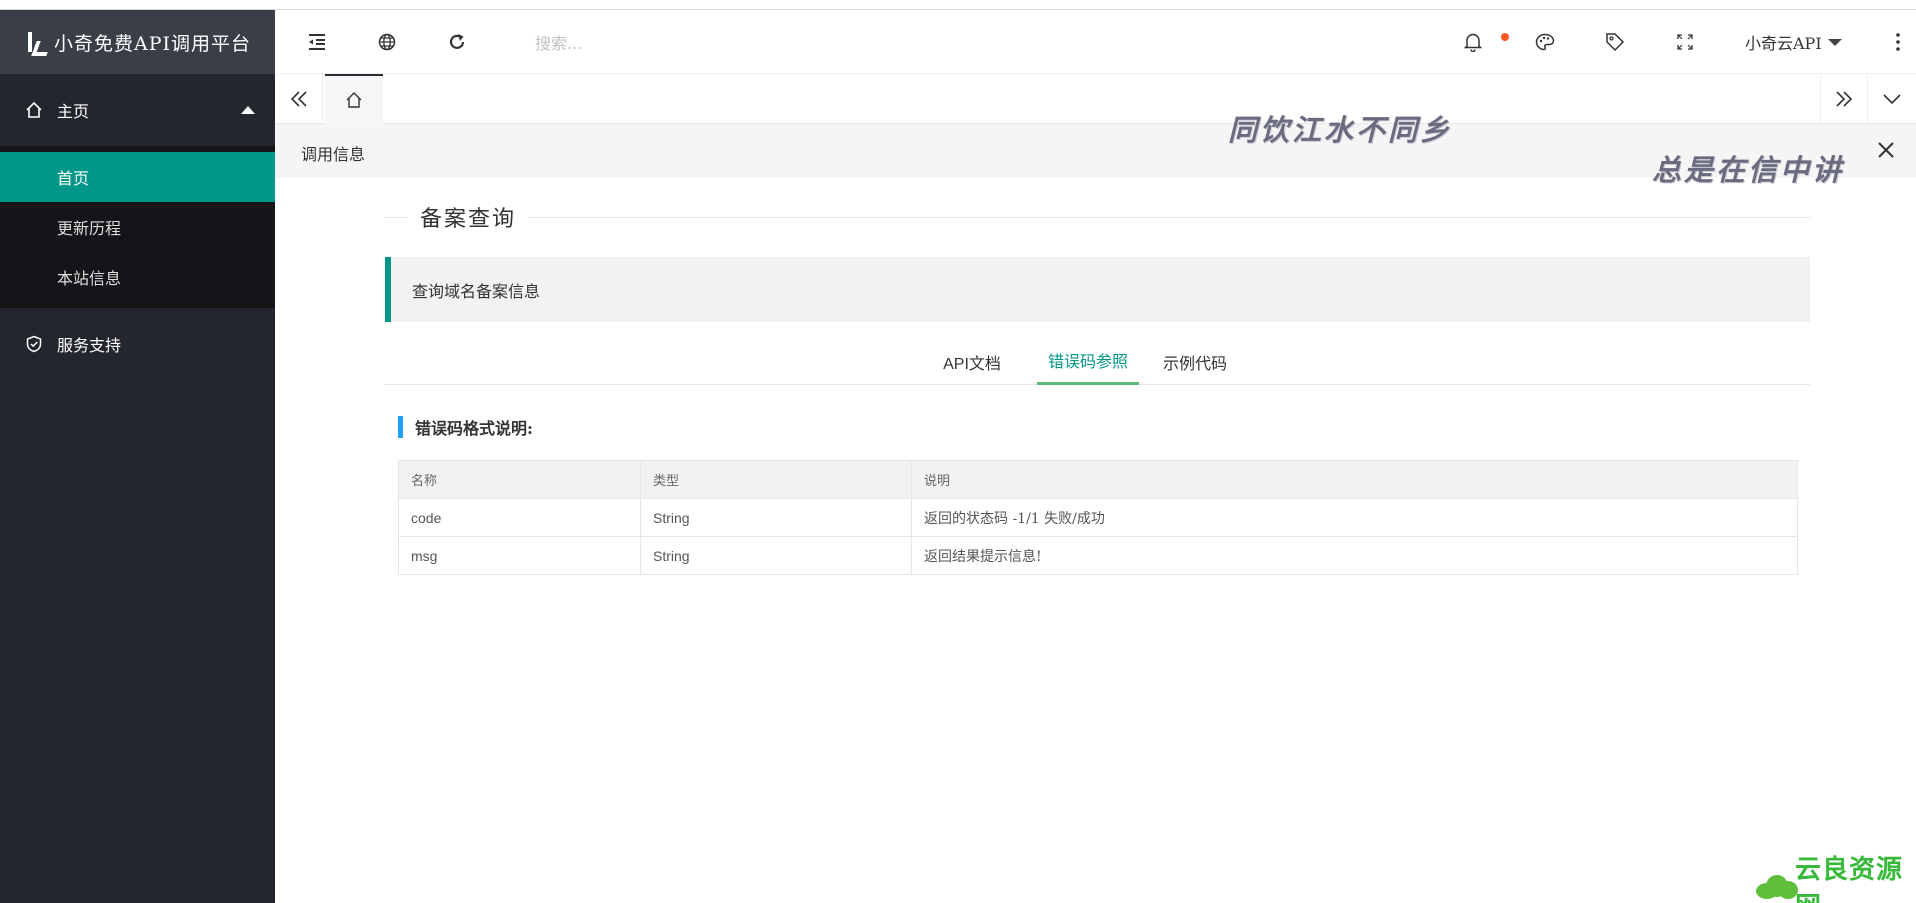  What do you see at coordinates (1783, 43) in the screenshot?
I see `user-name: 小奇云API` at bounding box center [1783, 43].